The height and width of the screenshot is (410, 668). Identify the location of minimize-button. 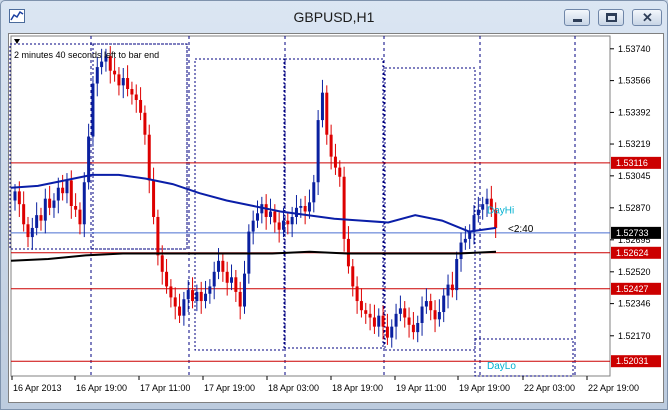
(577, 17).